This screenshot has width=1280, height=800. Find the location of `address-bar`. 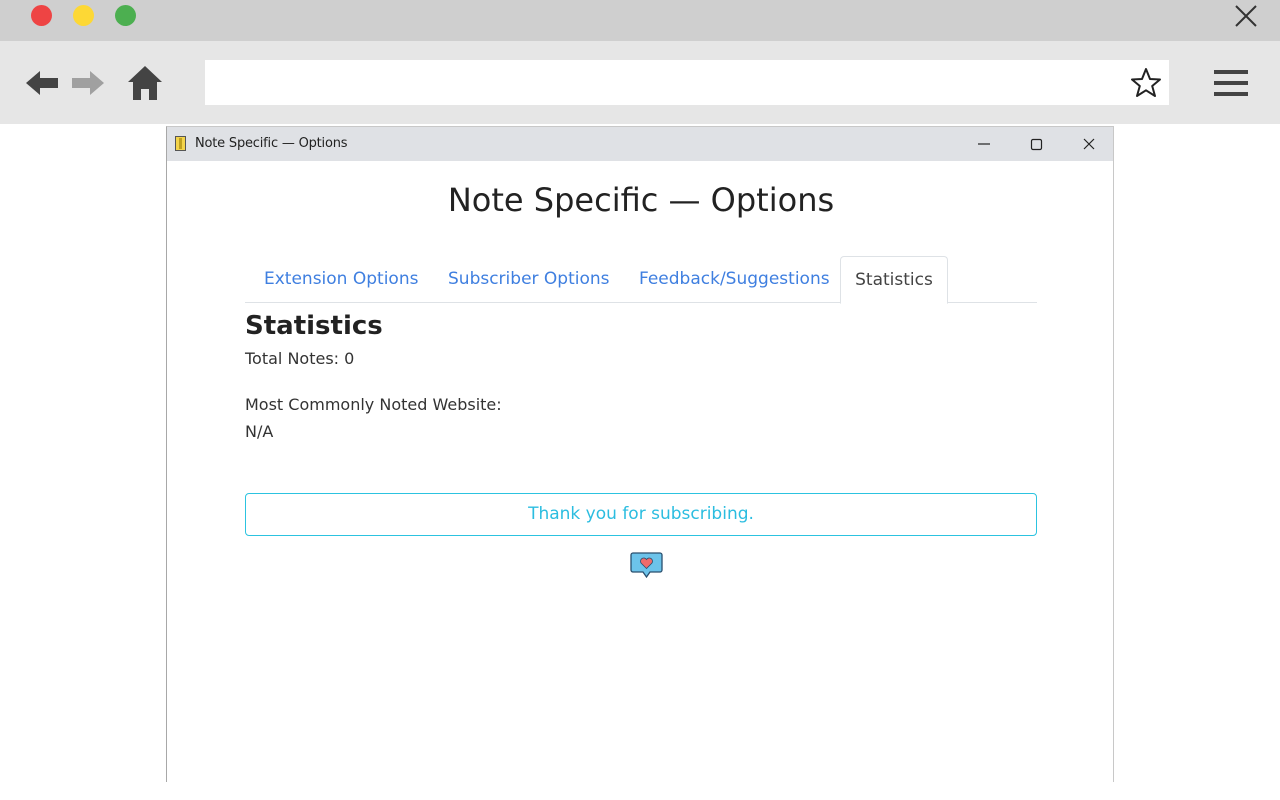

address-bar is located at coordinates (687, 82).